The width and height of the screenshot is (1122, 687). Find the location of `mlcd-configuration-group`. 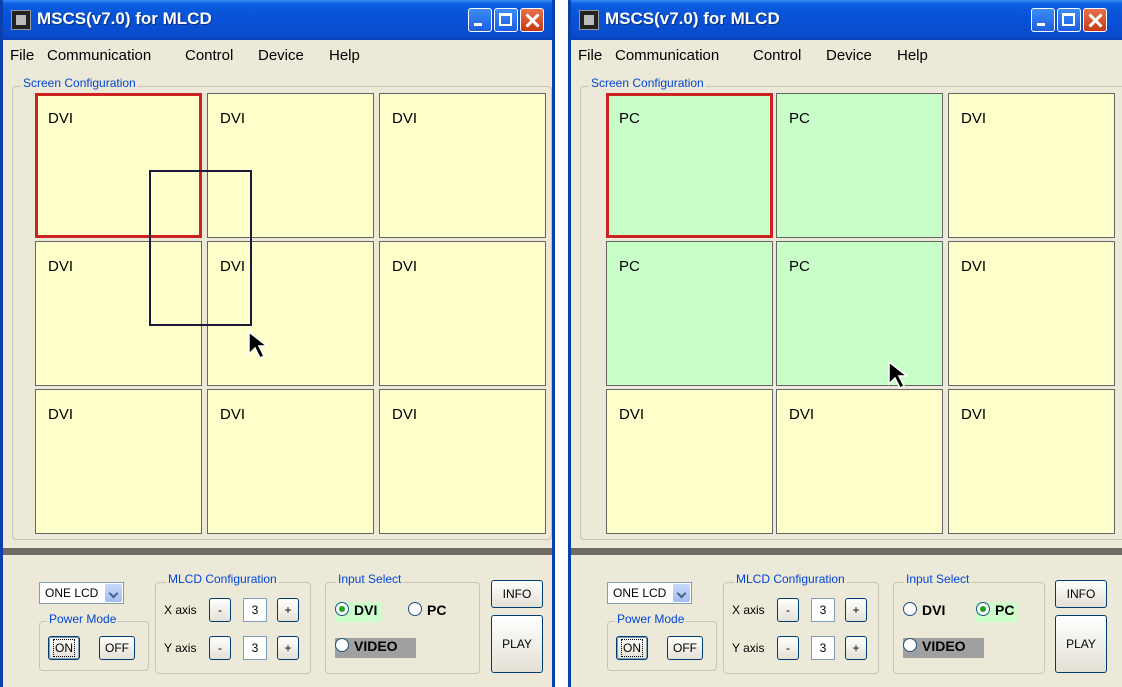

mlcd-configuration-group is located at coordinates (801, 628).